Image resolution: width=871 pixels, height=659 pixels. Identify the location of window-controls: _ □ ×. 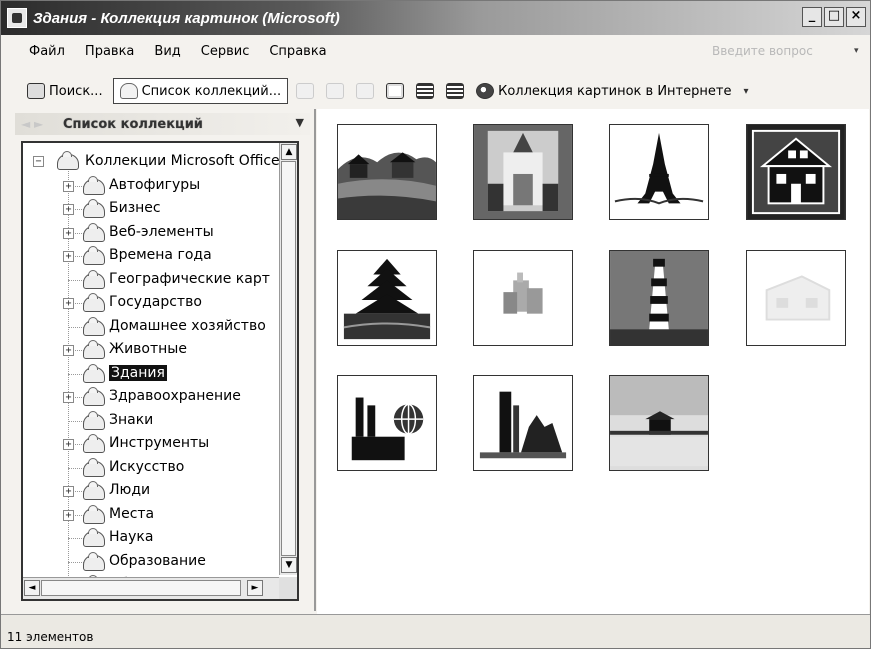
(834, 17).